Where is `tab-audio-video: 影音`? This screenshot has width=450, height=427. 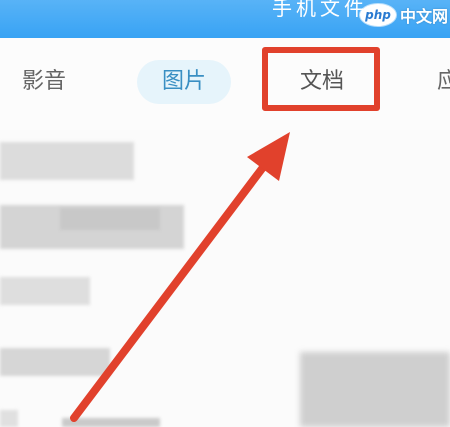
tab-audio-video: 影音 is located at coordinates (44, 82).